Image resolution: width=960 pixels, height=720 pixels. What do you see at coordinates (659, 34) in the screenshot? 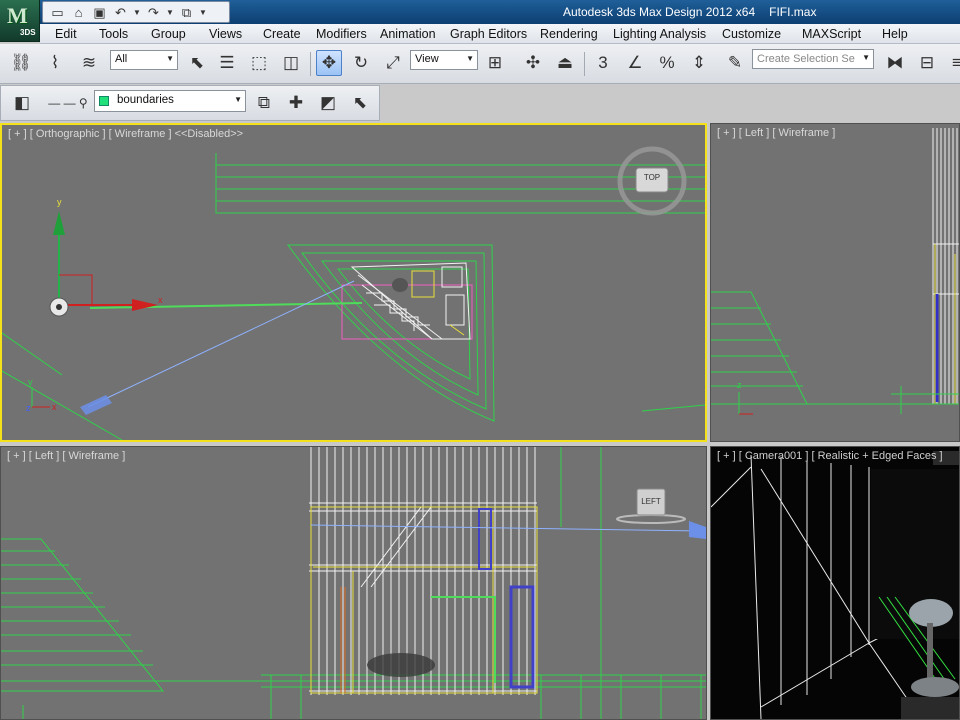
I see `menu-lighting-analysis: Lighting Analysis` at bounding box center [659, 34].